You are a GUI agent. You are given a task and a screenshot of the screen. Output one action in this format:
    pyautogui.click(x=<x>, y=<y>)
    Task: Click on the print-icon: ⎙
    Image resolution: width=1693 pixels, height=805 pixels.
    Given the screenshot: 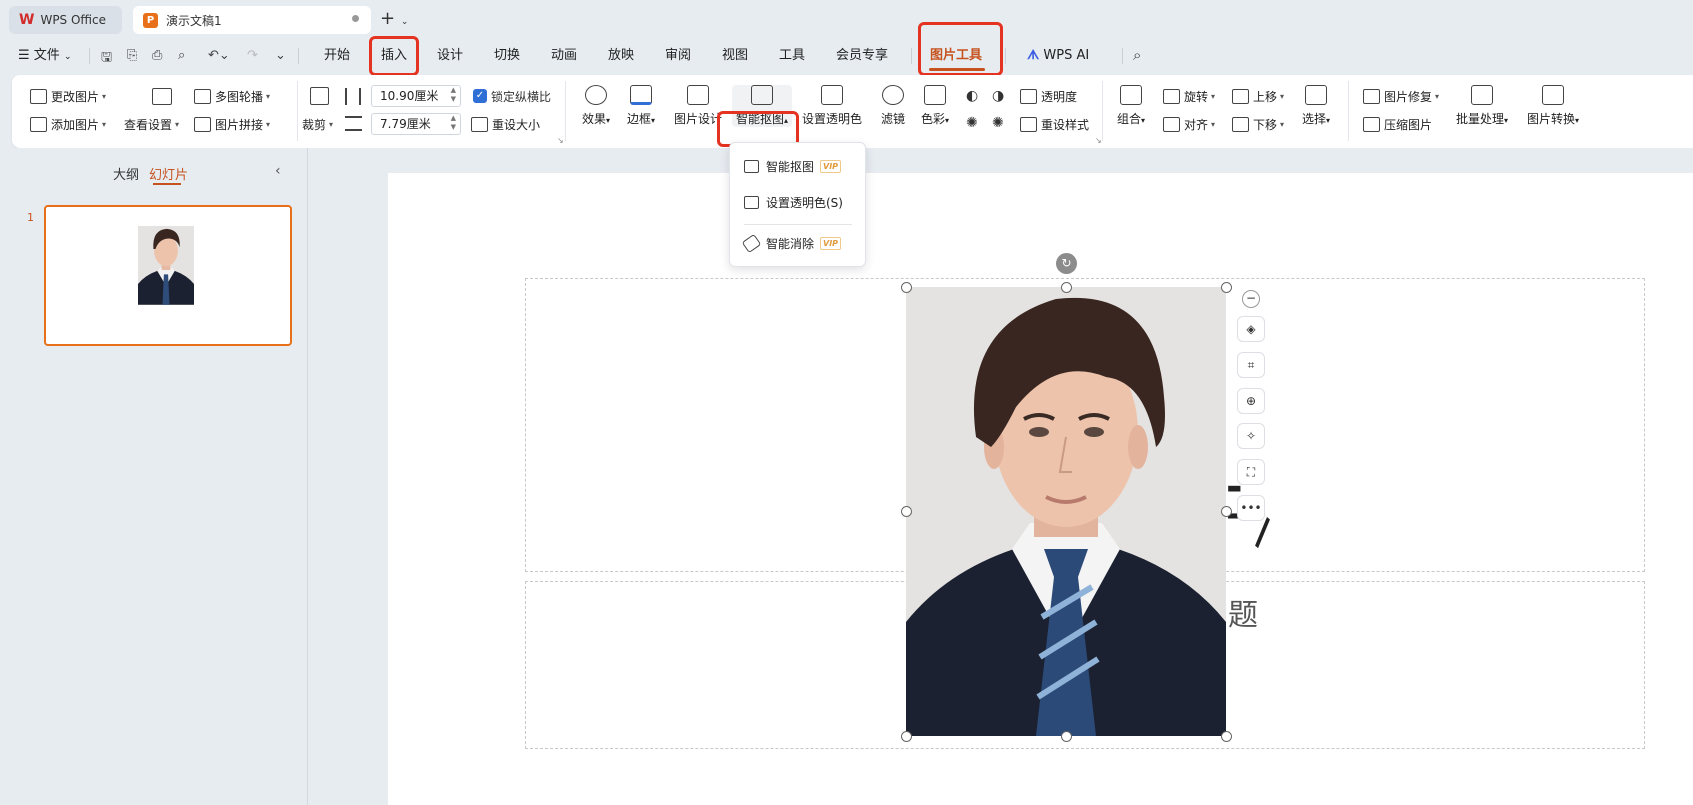 What is the action you would take?
    pyautogui.click(x=157, y=55)
    